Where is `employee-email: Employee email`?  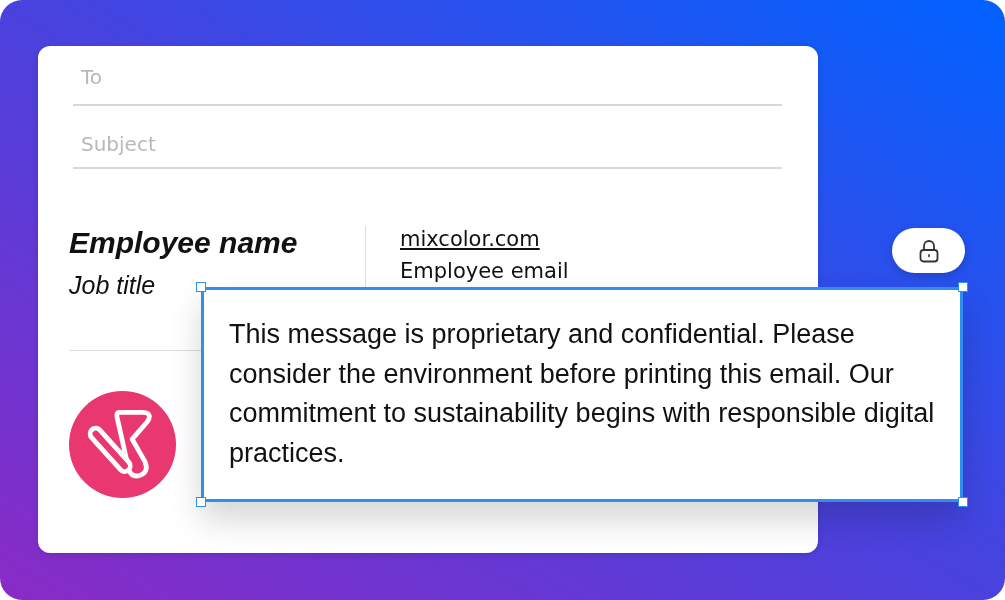 employee-email: Employee email is located at coordinates (484, 271).